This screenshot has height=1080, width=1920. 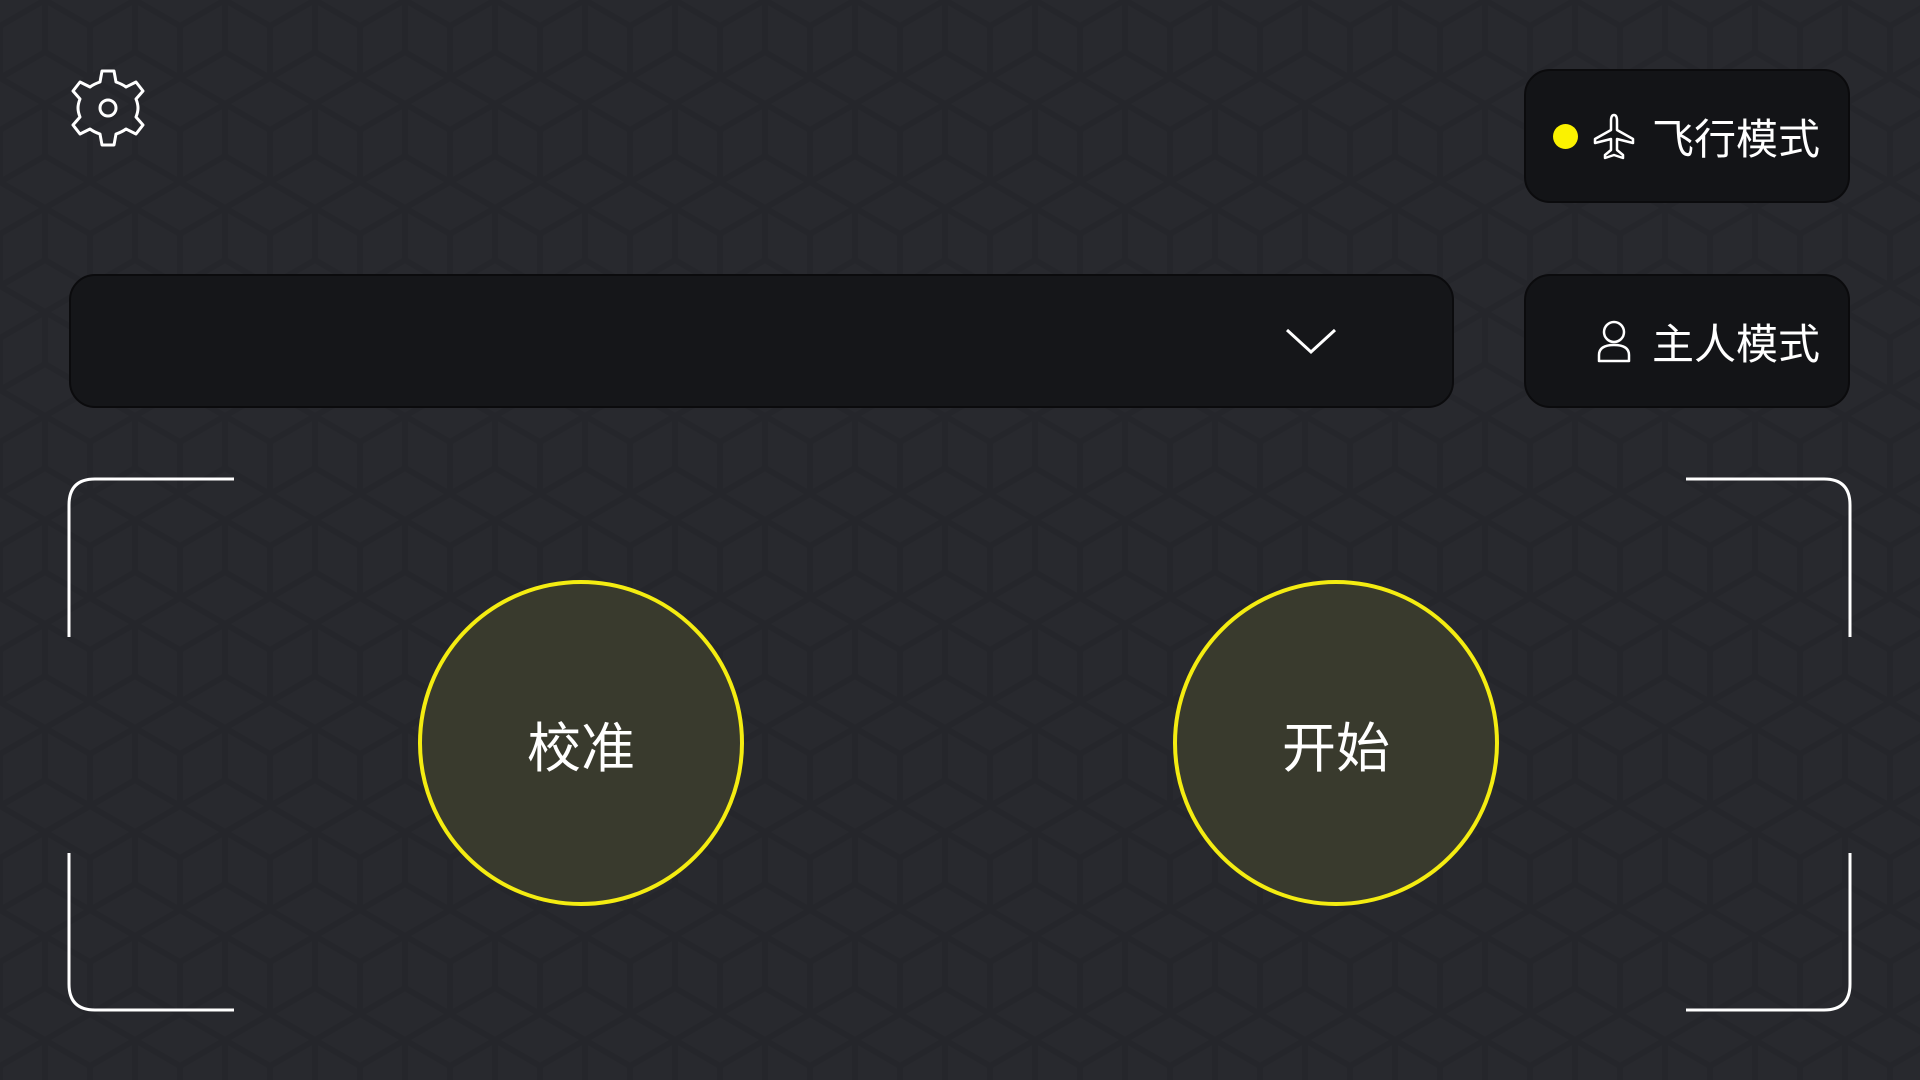 I want to click on gear-icon, so click(x=108, y=108).